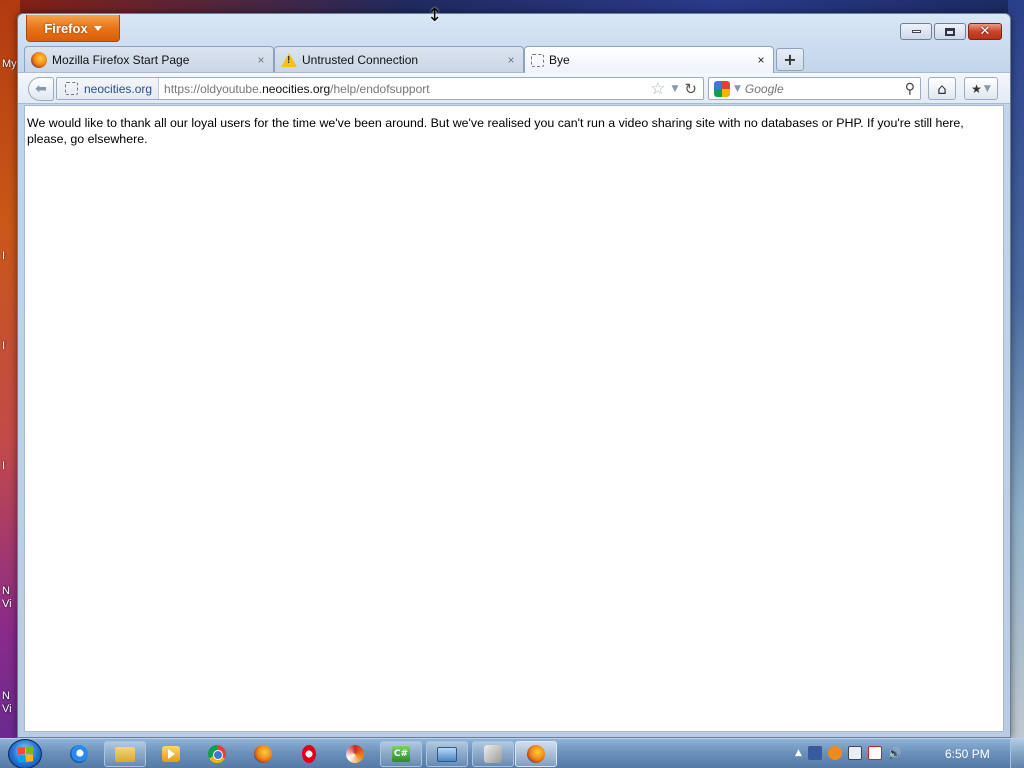 This screenshot has width=1024, height=768. I want to click on window-controls: ✕, so click(951, 31).